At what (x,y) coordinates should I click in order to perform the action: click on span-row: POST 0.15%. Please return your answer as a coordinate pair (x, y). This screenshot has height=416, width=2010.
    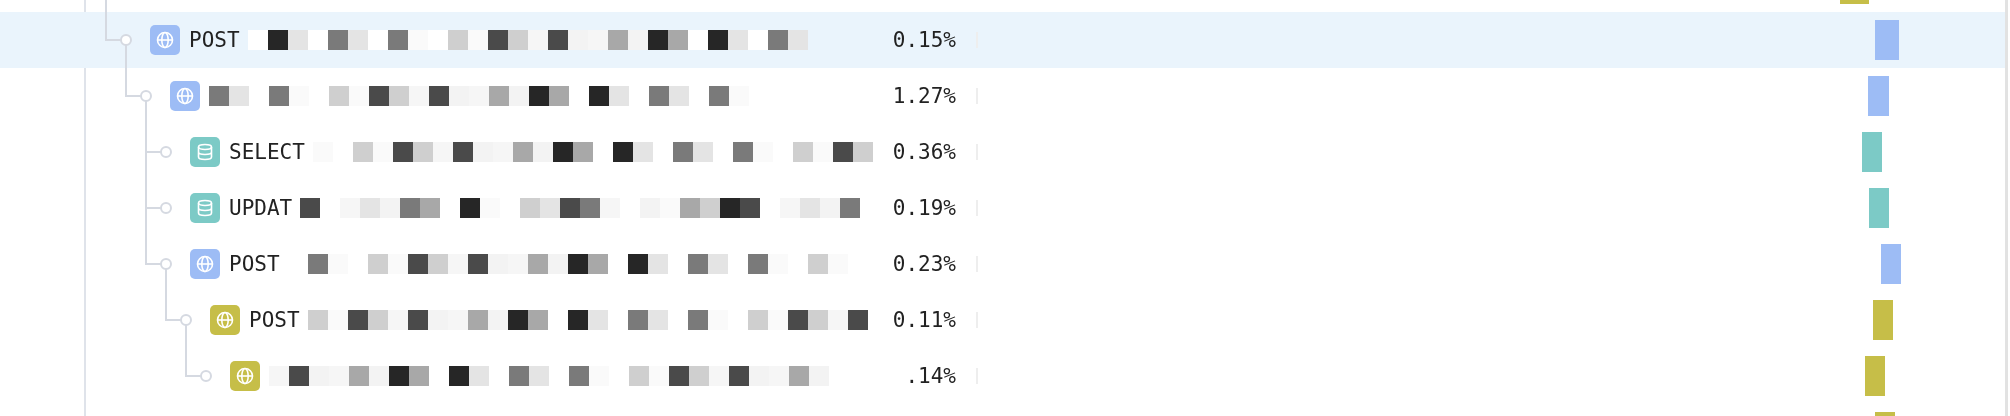
    Looking at the image, I should click on (1002, 40).